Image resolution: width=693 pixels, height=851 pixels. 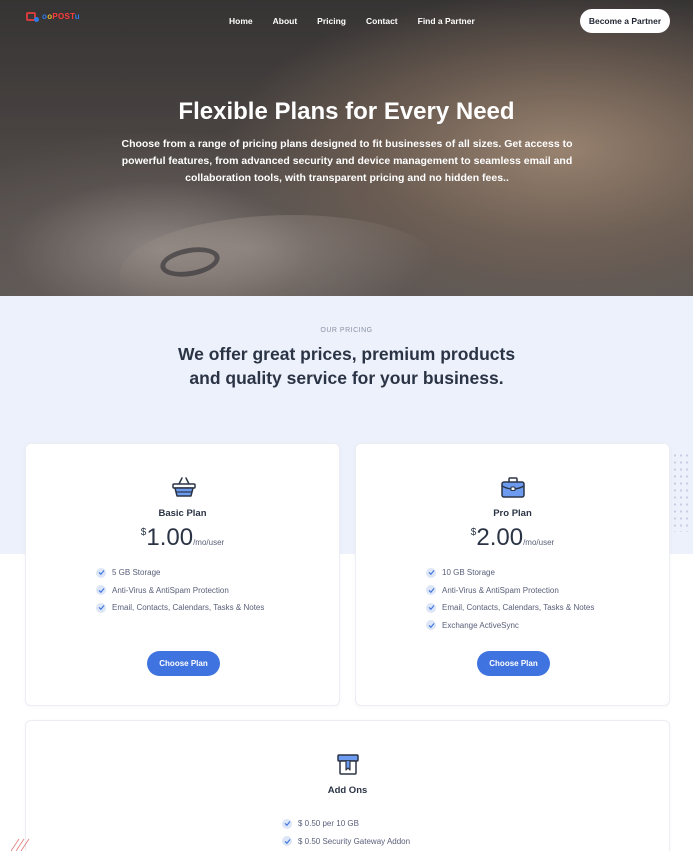 I want to click on gift-box-icon, so click(x=348, y=764).